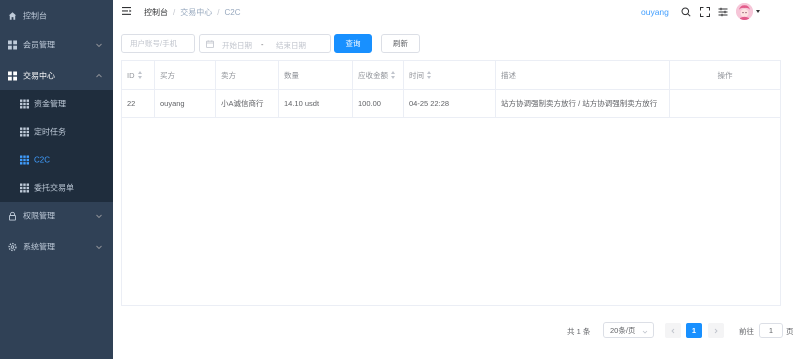 Image resolution: width=800 pixels, height=359 pixels. Describe the element at coordinates (99, 76) in the screenshot. I see `chevron-up-icon` at that location.